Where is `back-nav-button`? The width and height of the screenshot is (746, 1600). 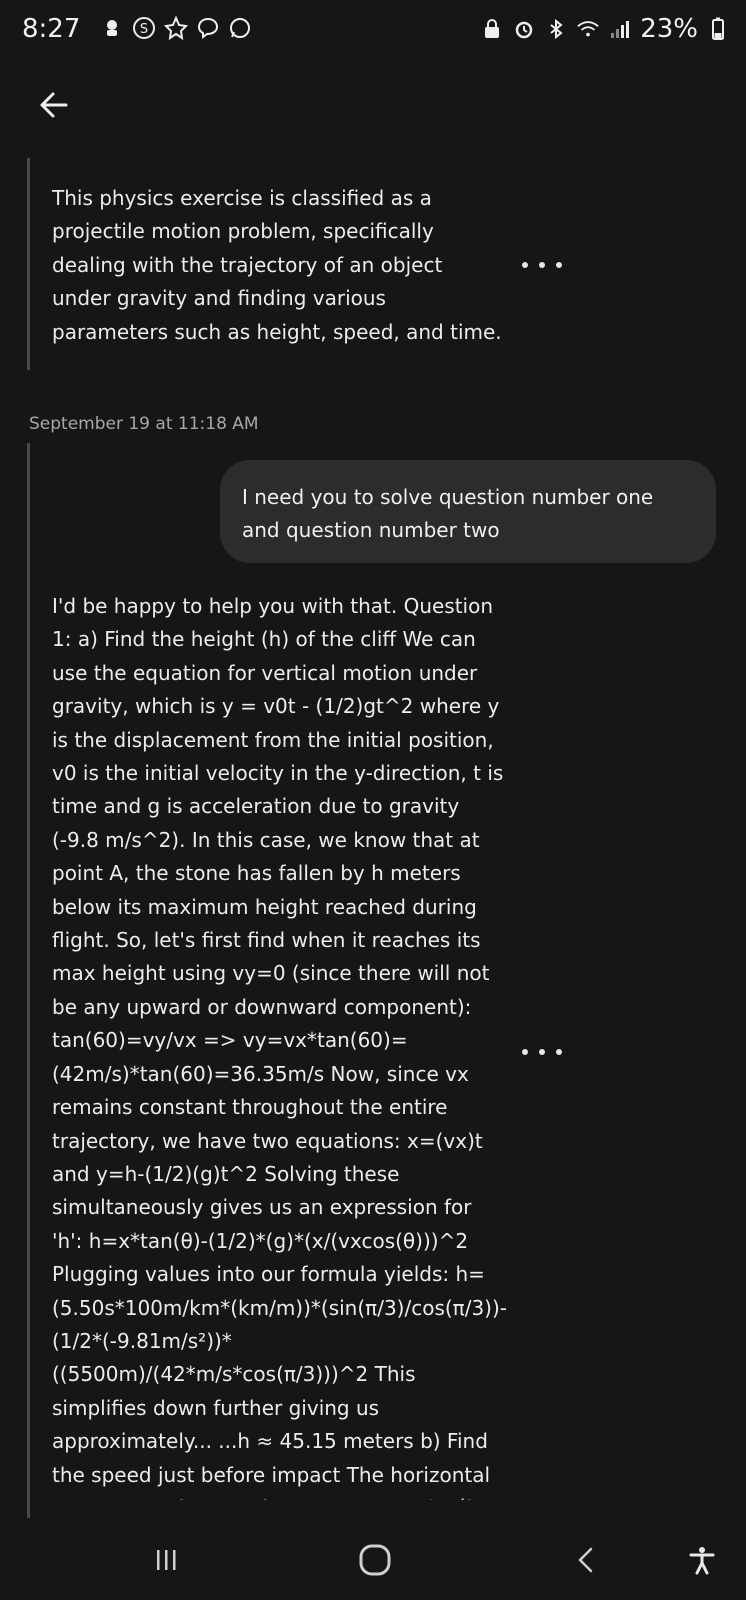
back-nav-button is located at coordinates (586, 1560).